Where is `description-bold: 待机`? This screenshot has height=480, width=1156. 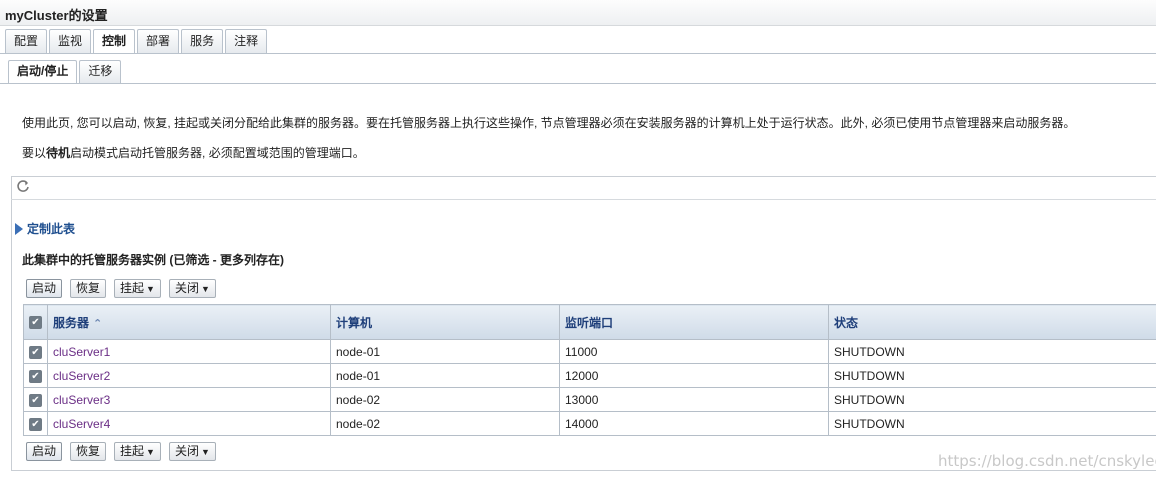
description-bold: 待机 is located at coordinates (58, 153).